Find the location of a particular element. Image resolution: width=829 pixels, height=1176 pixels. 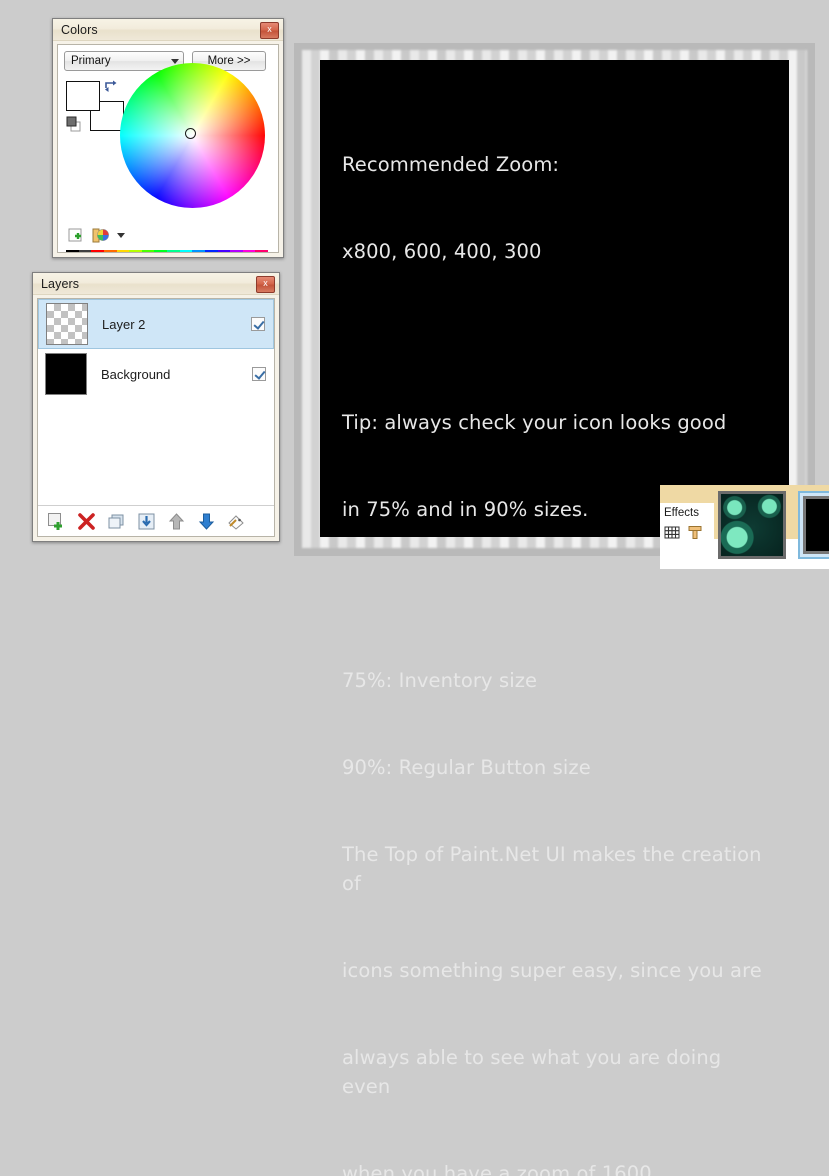

merge-layer-down-button is located at coordinates (146, 521).